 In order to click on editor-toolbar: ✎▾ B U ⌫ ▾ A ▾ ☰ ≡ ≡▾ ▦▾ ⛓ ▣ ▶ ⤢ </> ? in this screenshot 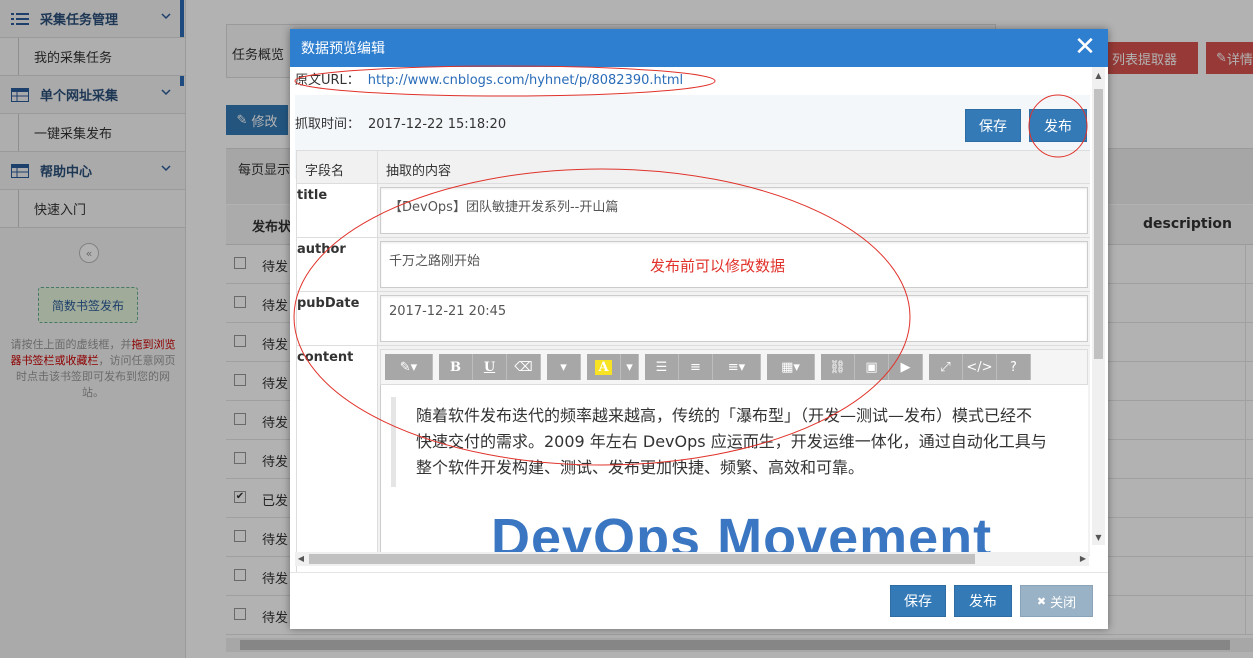, I will do `click(734, 367)`.